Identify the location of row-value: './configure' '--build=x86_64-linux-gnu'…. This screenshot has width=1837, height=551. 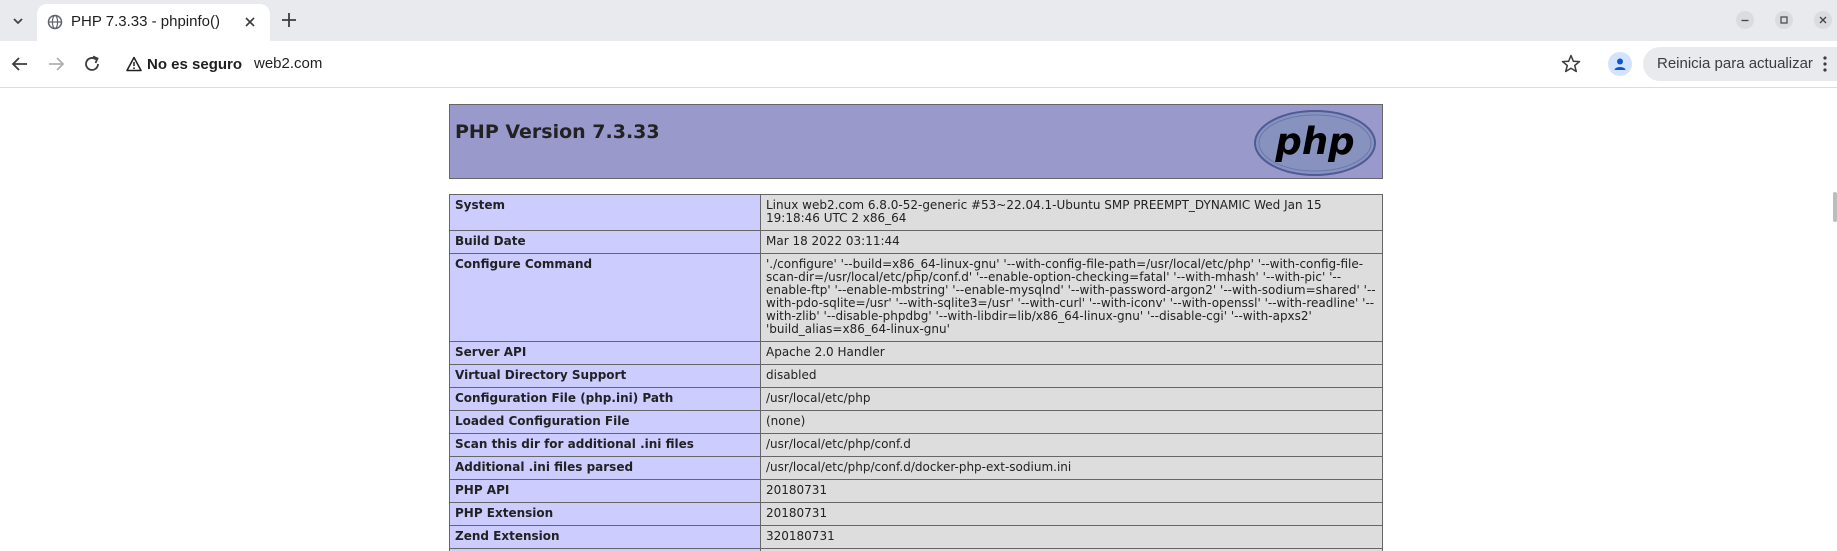
(1071, 297).